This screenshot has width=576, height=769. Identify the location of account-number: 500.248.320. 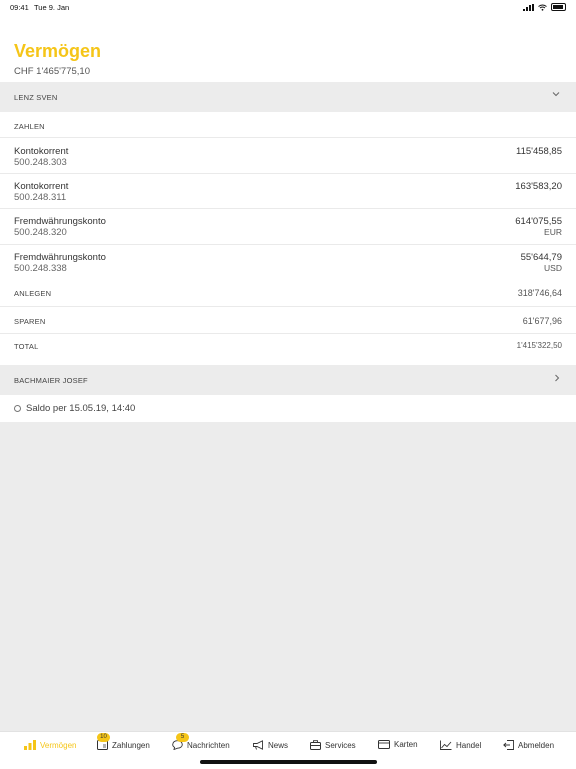
(40, 232).